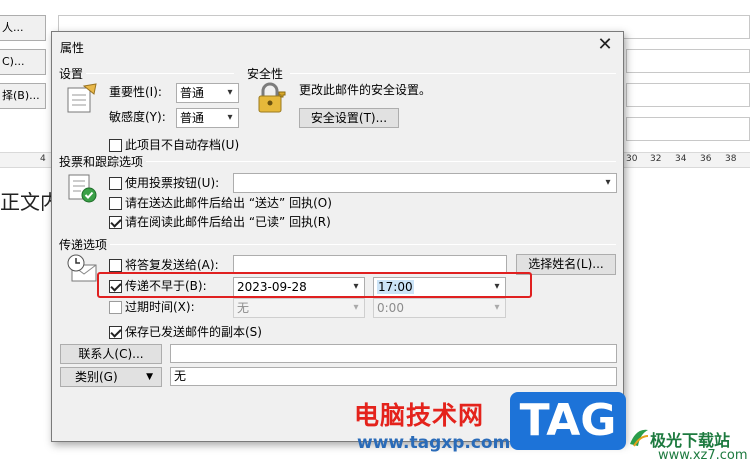 The image size is (750, 476). What do you see at coordinates (453, 73) in the screenshot?
I see `security-divider` at bounding box center [453, 73].